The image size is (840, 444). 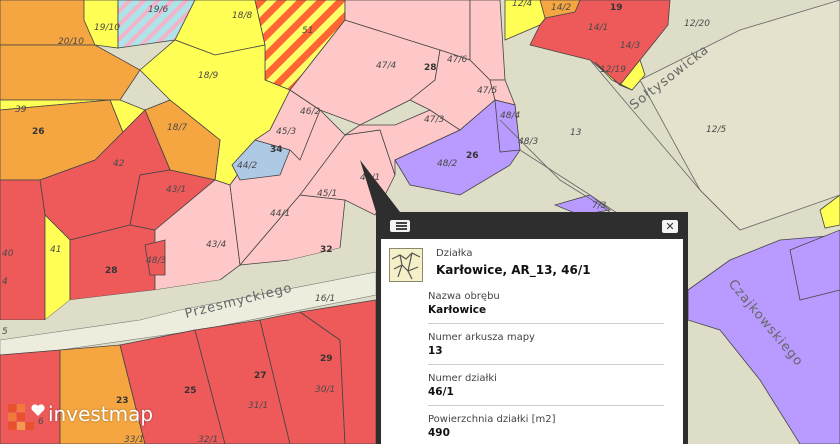 What do you see at coordinates (176, 190) in the screenshot?
I see `svg-text: 43/1` at bounding box center [176, 190].